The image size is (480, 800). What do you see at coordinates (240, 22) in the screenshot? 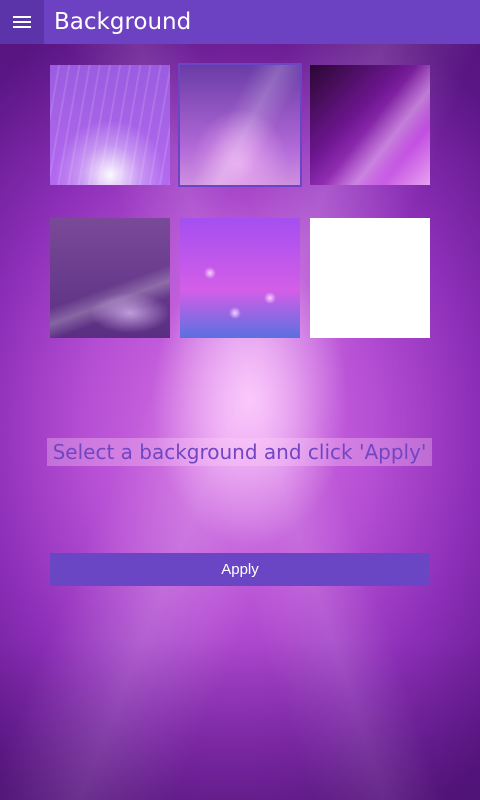
I see `title-bar: Background` at bounding box center [240, 22].